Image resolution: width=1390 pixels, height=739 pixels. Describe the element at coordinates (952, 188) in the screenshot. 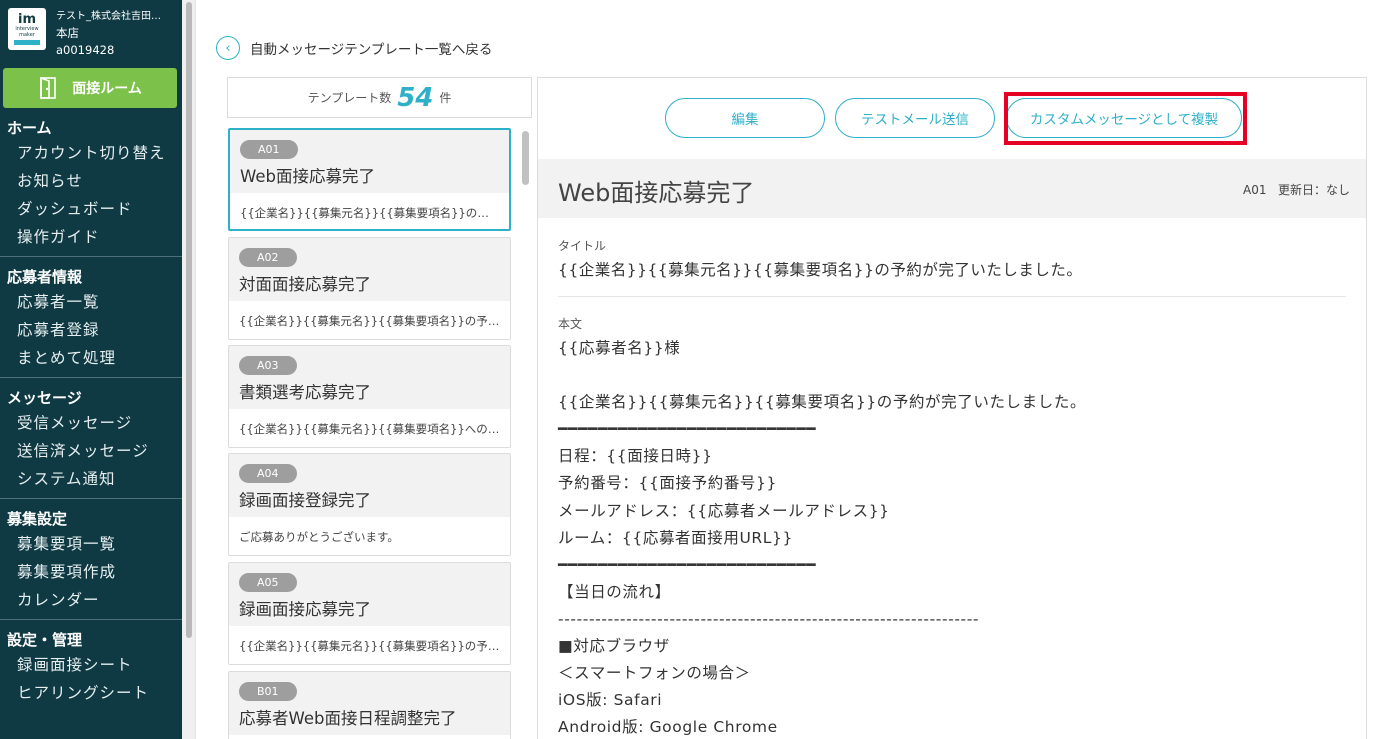

I see `detail-header: Web面接応募完了 A01 更新日：なし` at that location.